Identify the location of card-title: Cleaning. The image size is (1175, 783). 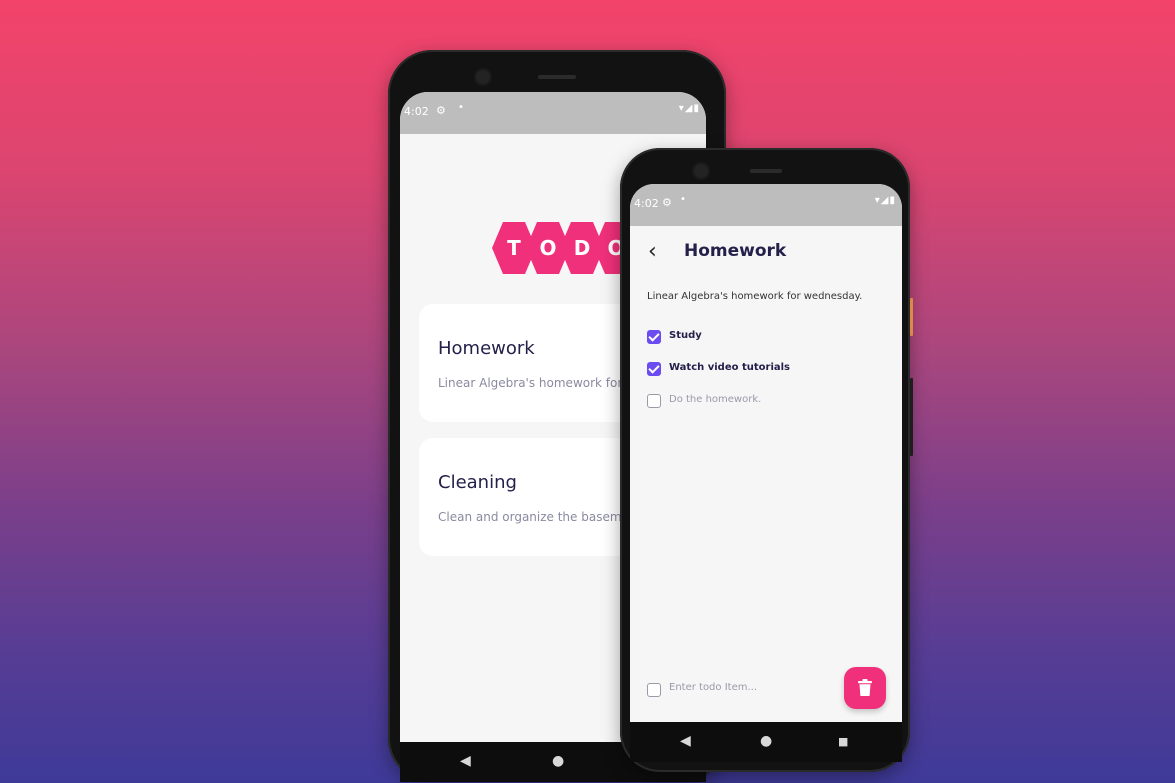
(477, 482).